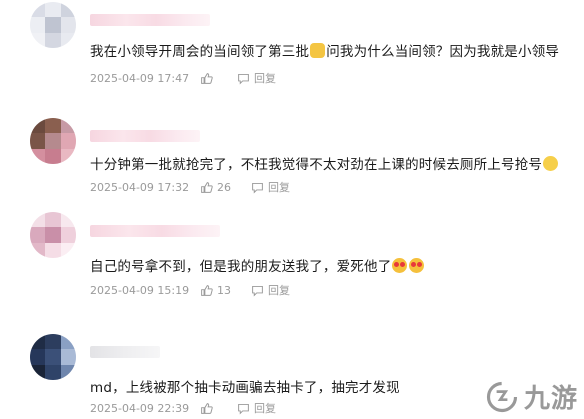 The image size is (584, 419). What do you see at coordinates (550, 399) in the screenshot?
I see `watermark-text: 九游` at bounding box center [550, 399].